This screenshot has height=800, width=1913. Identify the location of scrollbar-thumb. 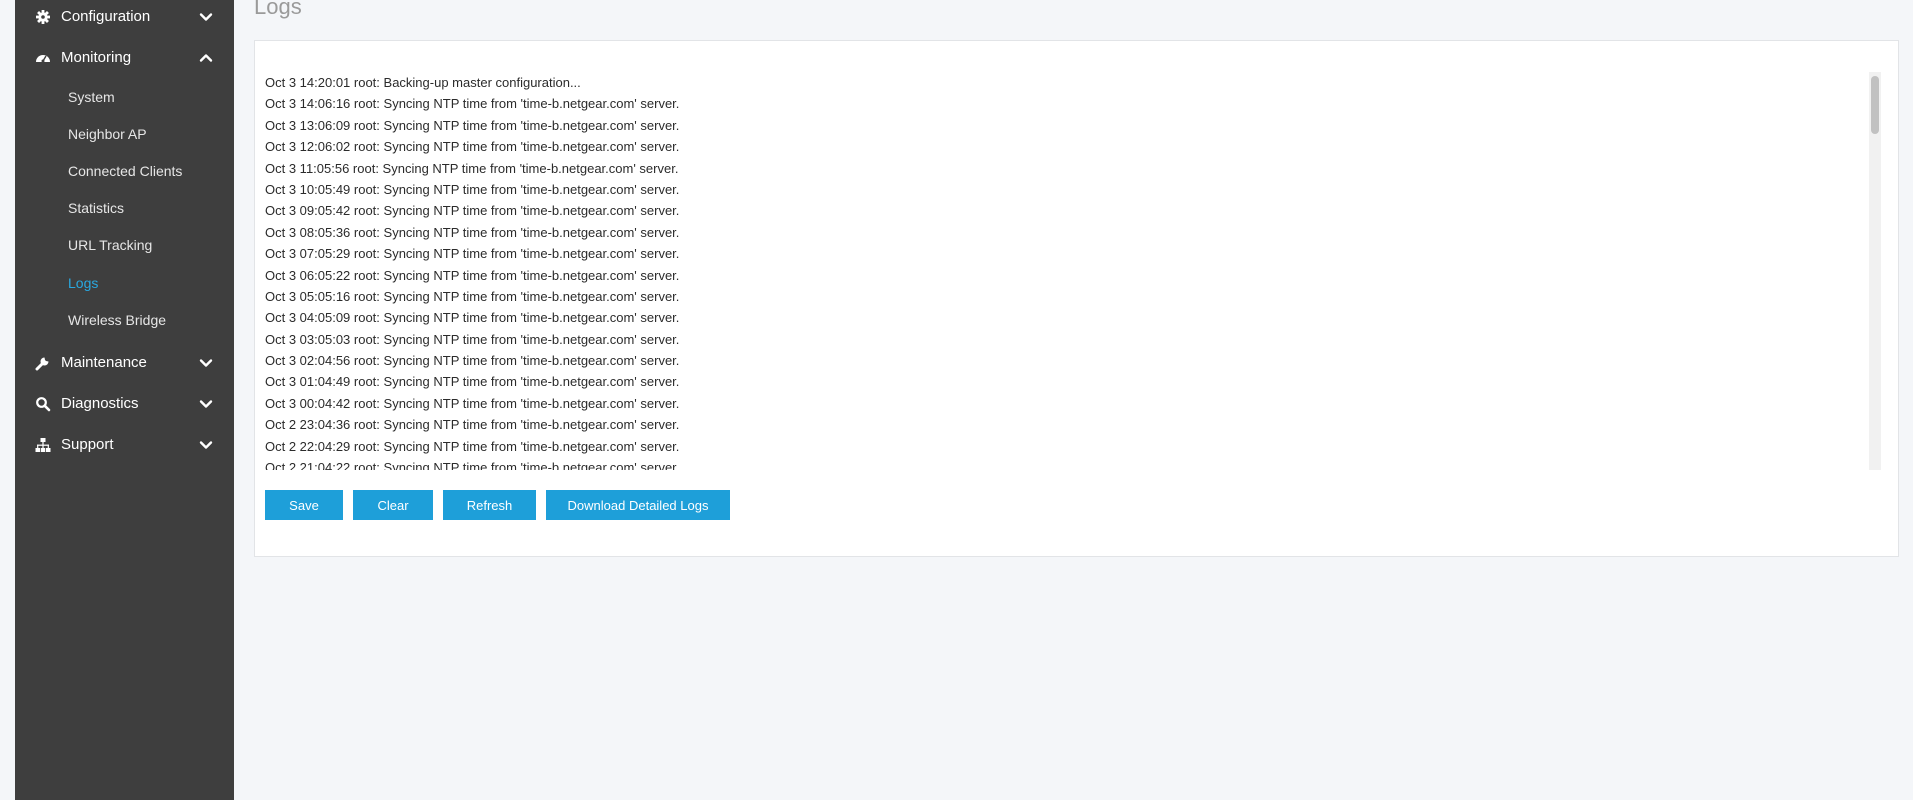
(1875, 105).